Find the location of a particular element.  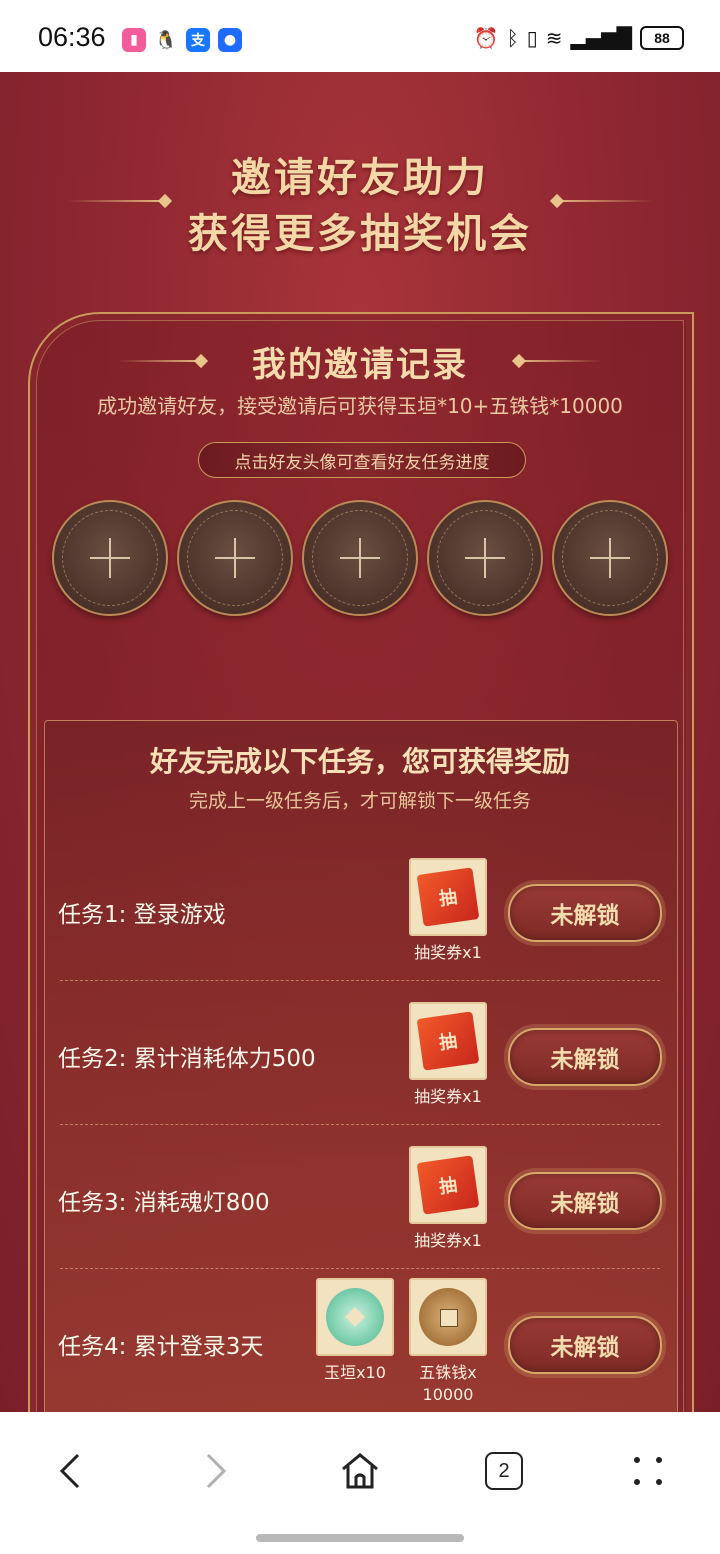

reward-caption: 玉垣x10 is located at coordinates (355, 1372).